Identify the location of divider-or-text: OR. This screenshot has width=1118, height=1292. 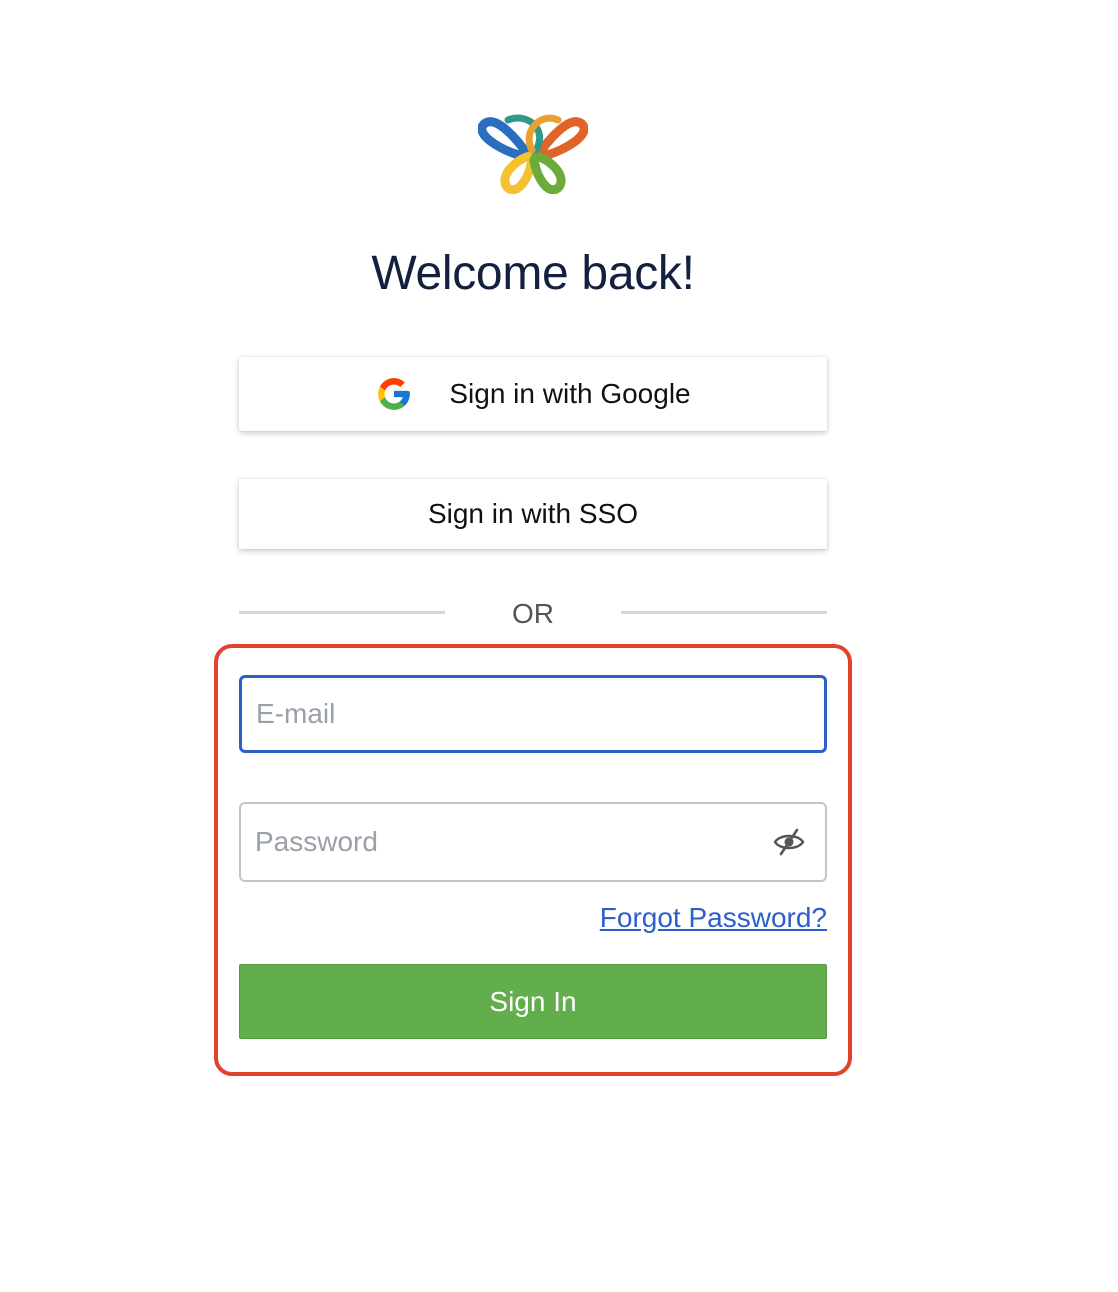
(533, 613).